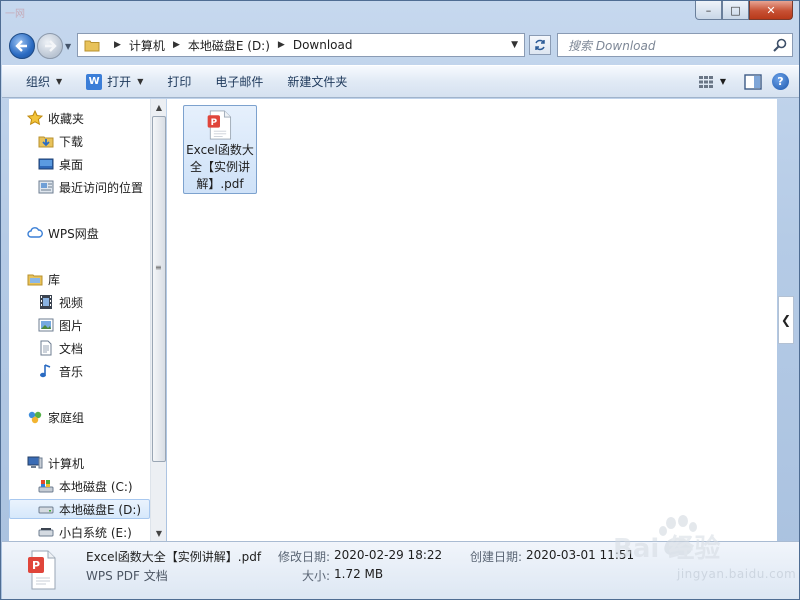  Describe the element at coordinates (400, 81) in the screenshot. I see `command-bar: 组织 ▼ W 打开 ▼ 打印 电子邮件 新建文件夹 ▼ ?` at that location.